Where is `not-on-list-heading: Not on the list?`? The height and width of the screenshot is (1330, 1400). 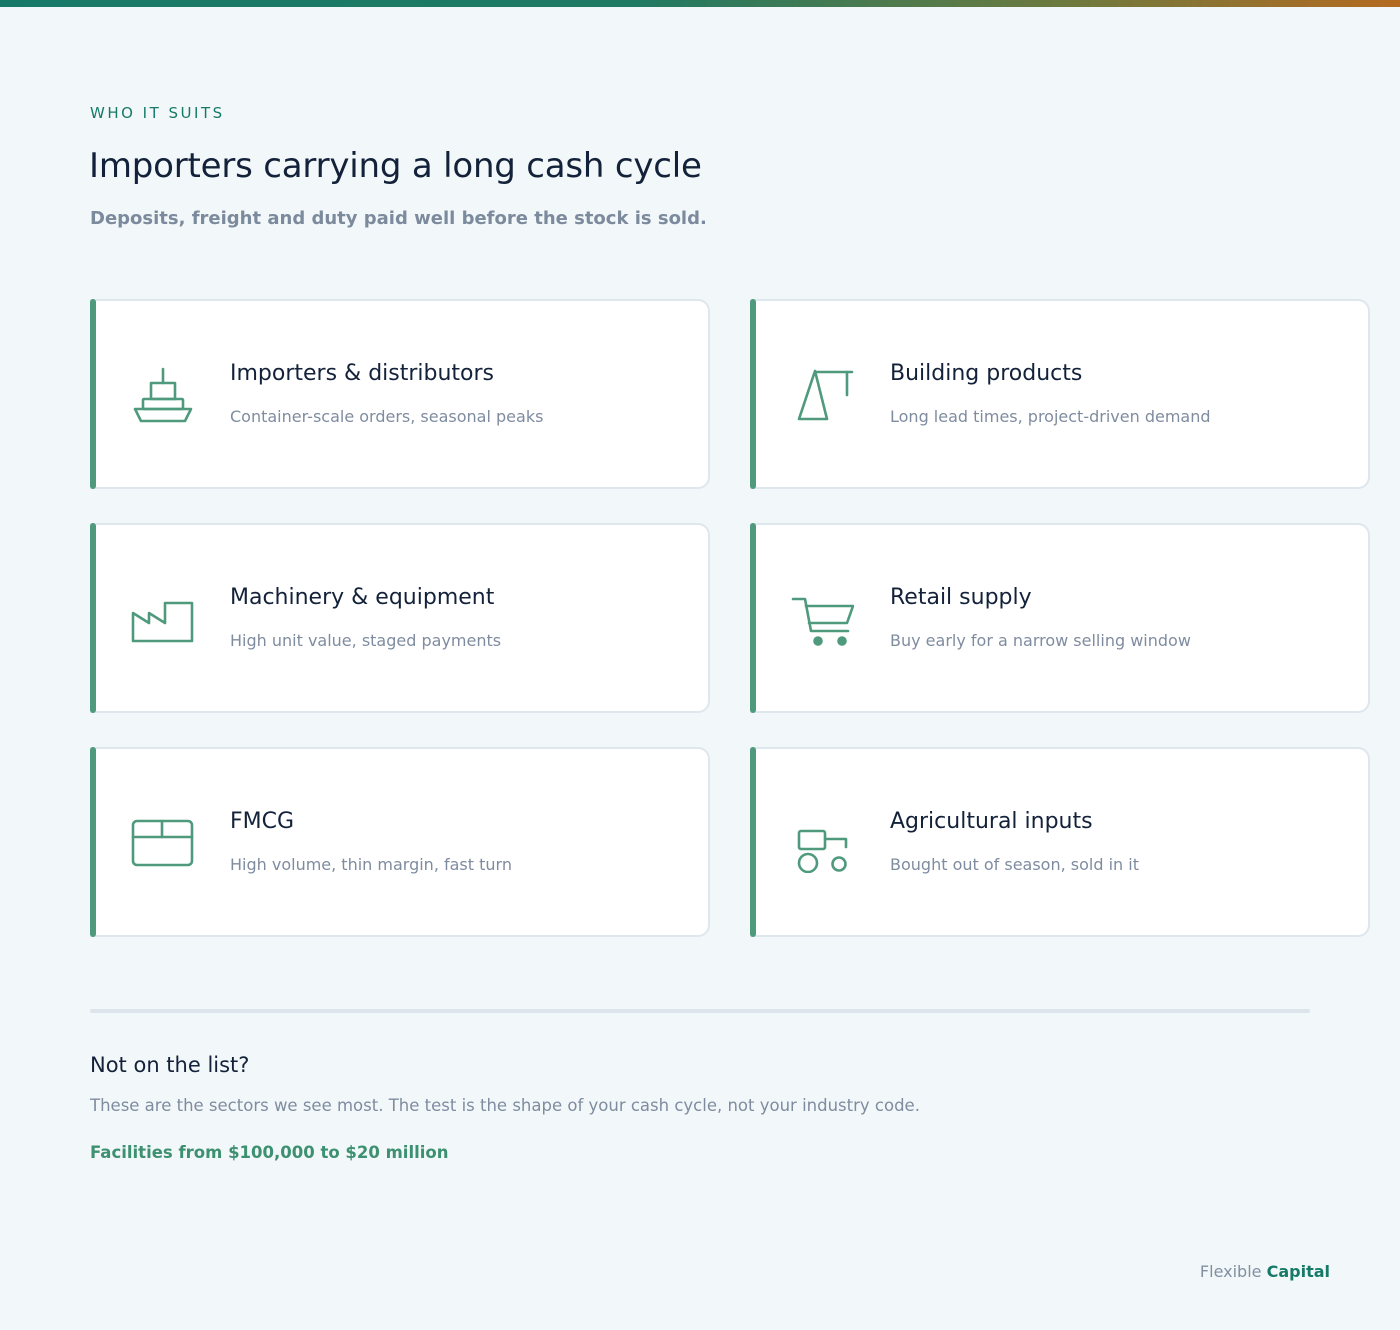 not-on-list-heading: Not on the list? is located at coordinates (170, 1065).